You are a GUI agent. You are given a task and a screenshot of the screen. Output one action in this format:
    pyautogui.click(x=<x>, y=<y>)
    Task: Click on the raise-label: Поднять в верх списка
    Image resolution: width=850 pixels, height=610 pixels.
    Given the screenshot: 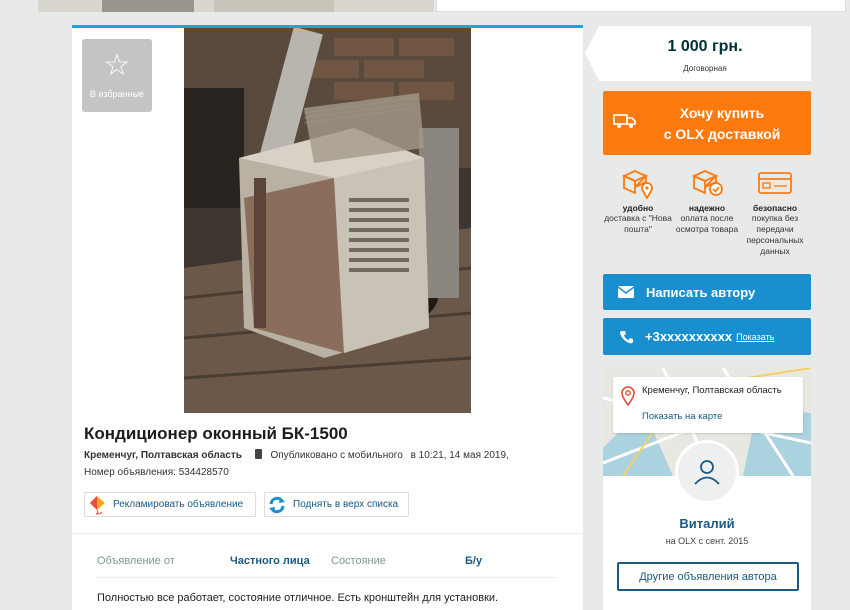 What is the action you would take?
    pyautogui.click(x=346, y=504)
    